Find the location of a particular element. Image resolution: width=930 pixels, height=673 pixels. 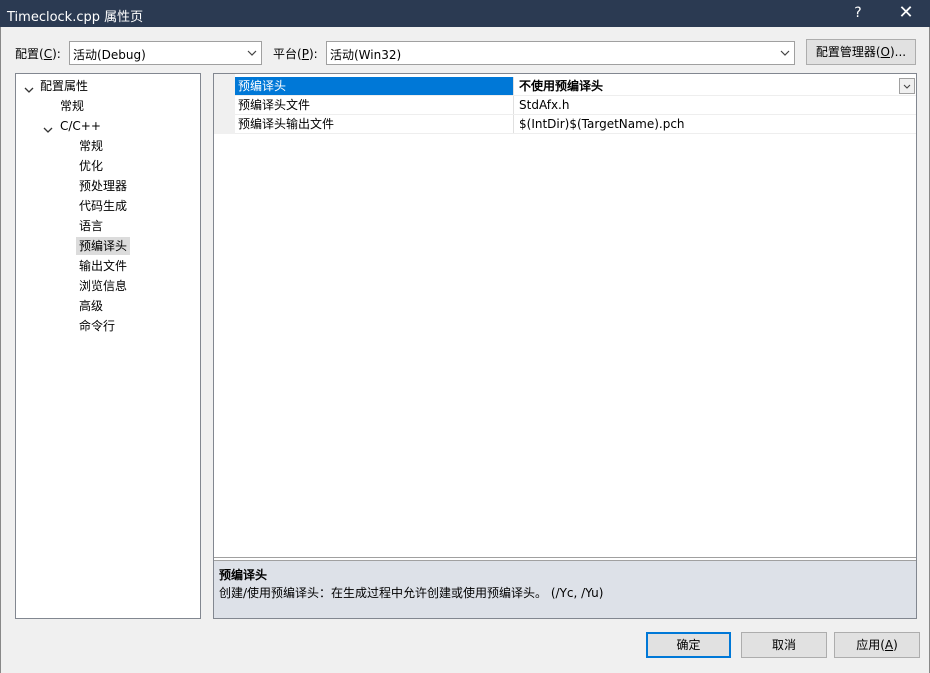

platform-accel-key: P is located at coordinates (305, 54).